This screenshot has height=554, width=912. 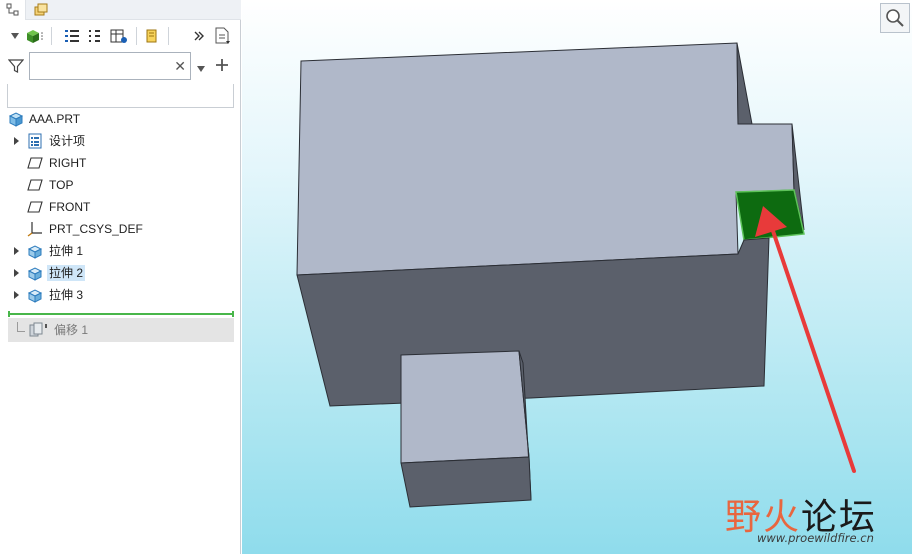 I want to click on tree-item-label: TOP, so click(x=61, y=185).